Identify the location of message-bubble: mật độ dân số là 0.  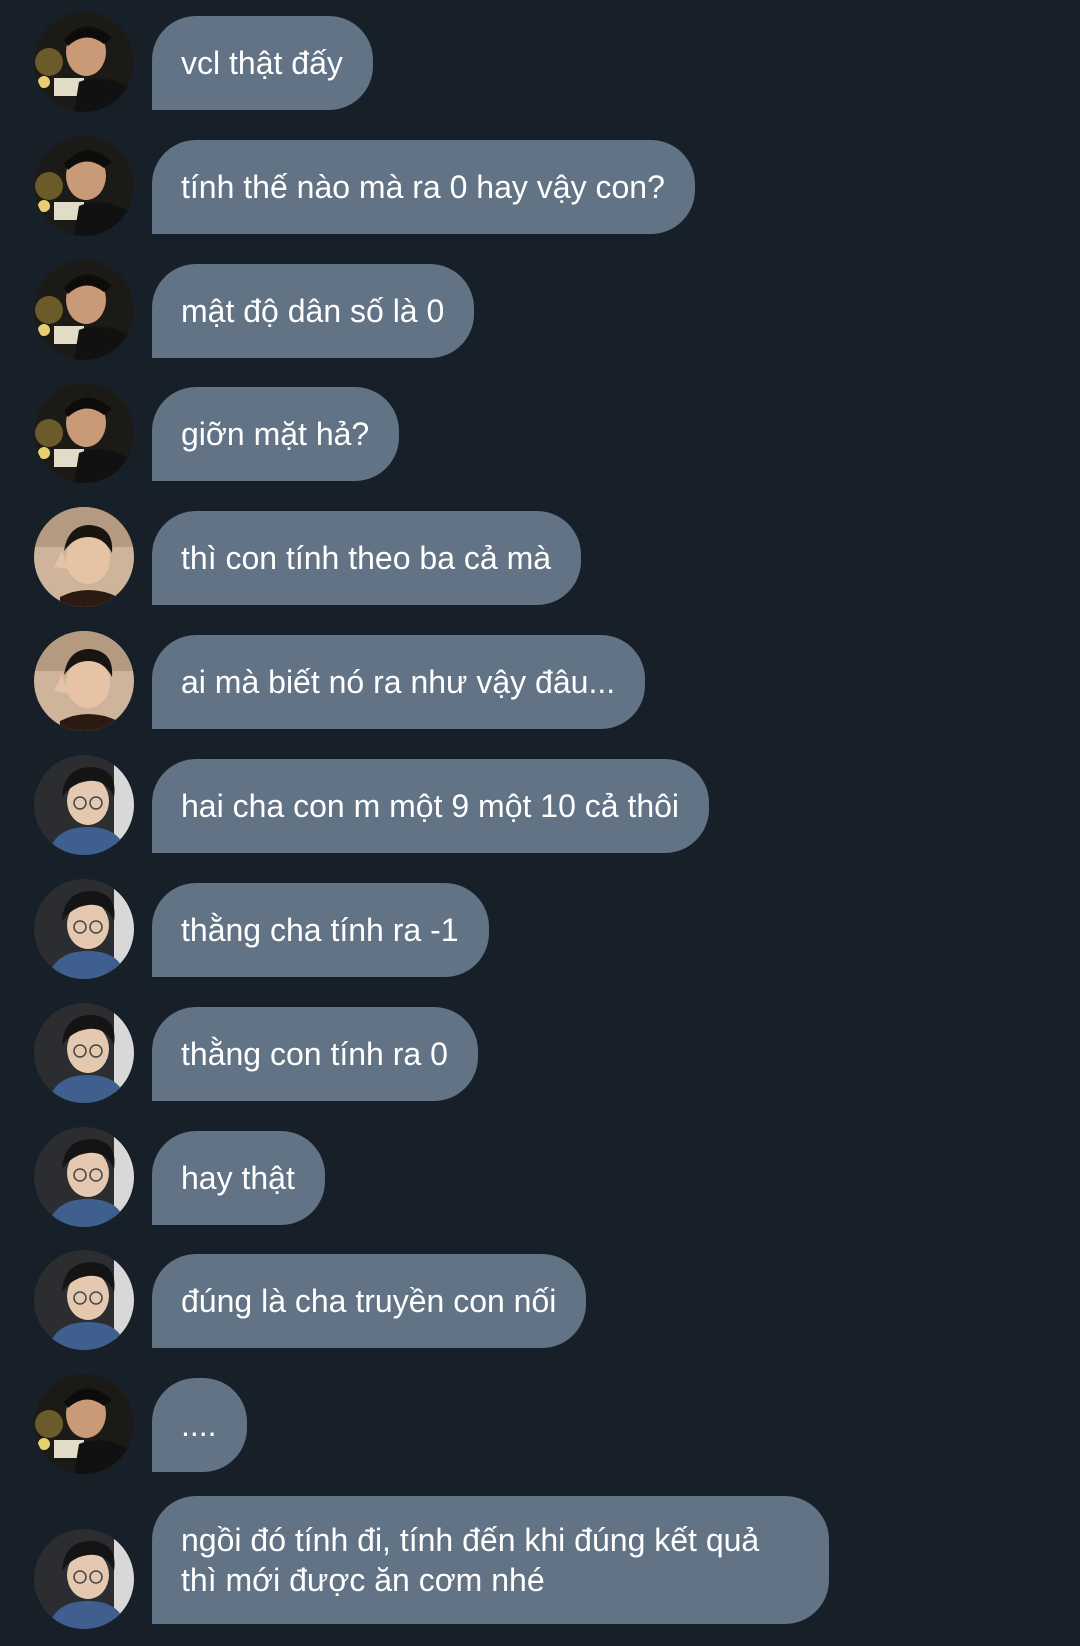
(313, 311).